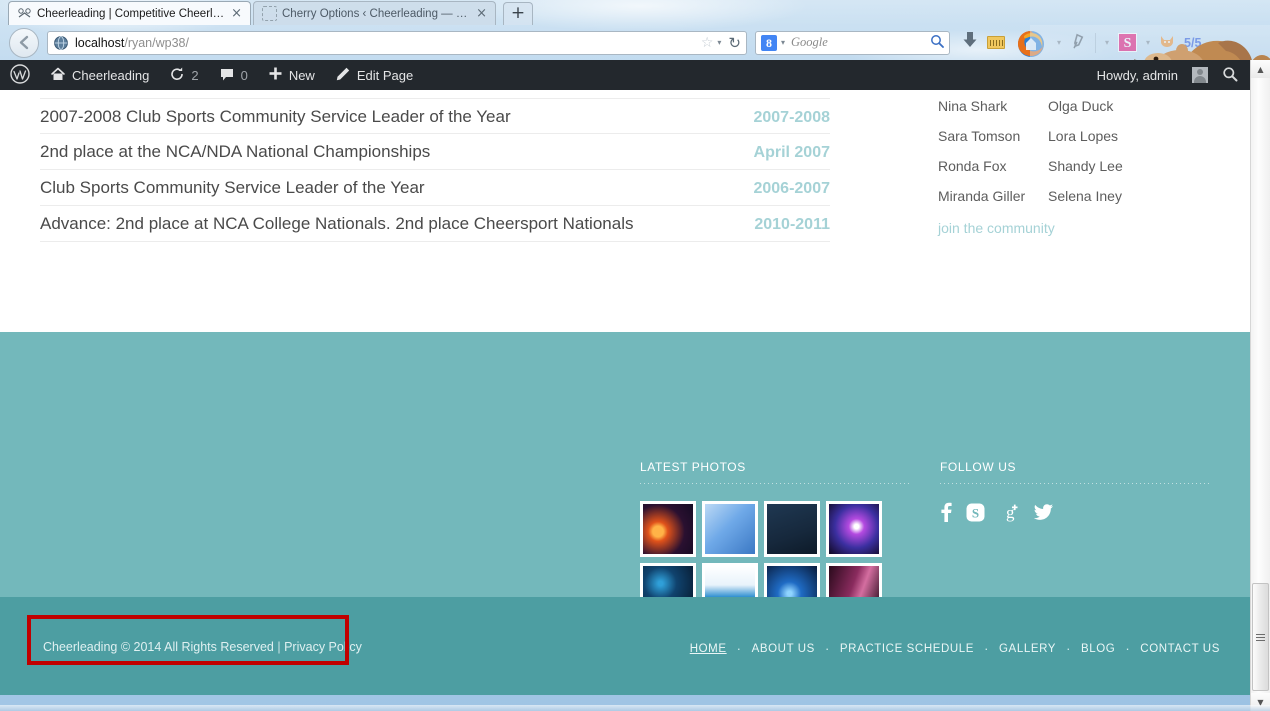 This screenshot has width=1270, height=711. I want to click on footer-nav-about-us: ABOUT US, so click(783, 649).